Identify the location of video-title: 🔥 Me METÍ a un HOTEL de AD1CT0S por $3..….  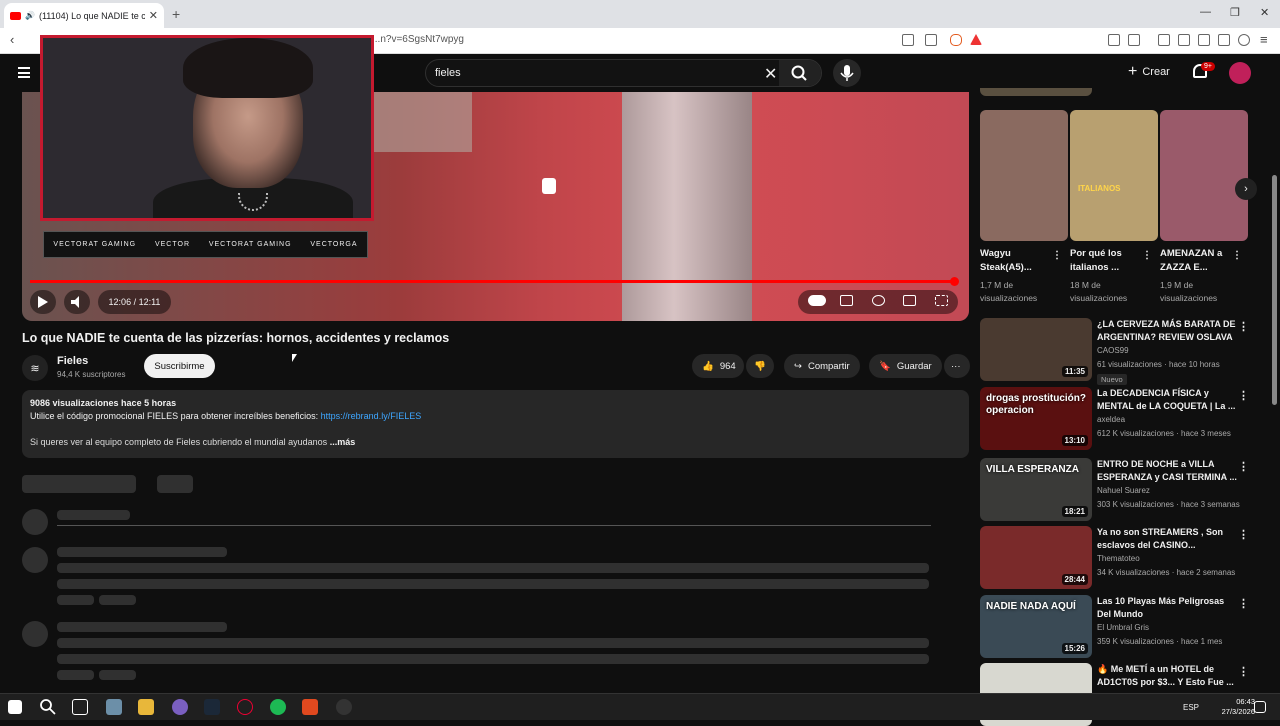
(1167, 676).